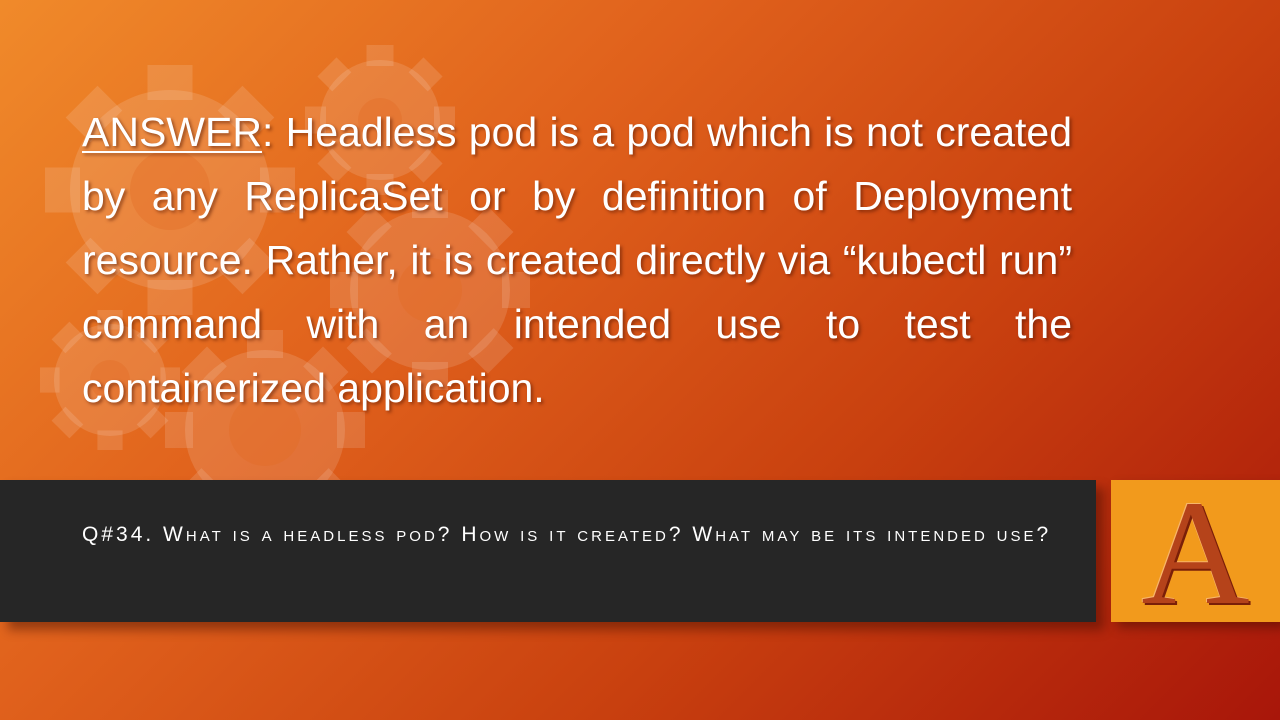 The image size is (1280, 720). I want to click on answer-badge-letter: A, so click(1195, 553).